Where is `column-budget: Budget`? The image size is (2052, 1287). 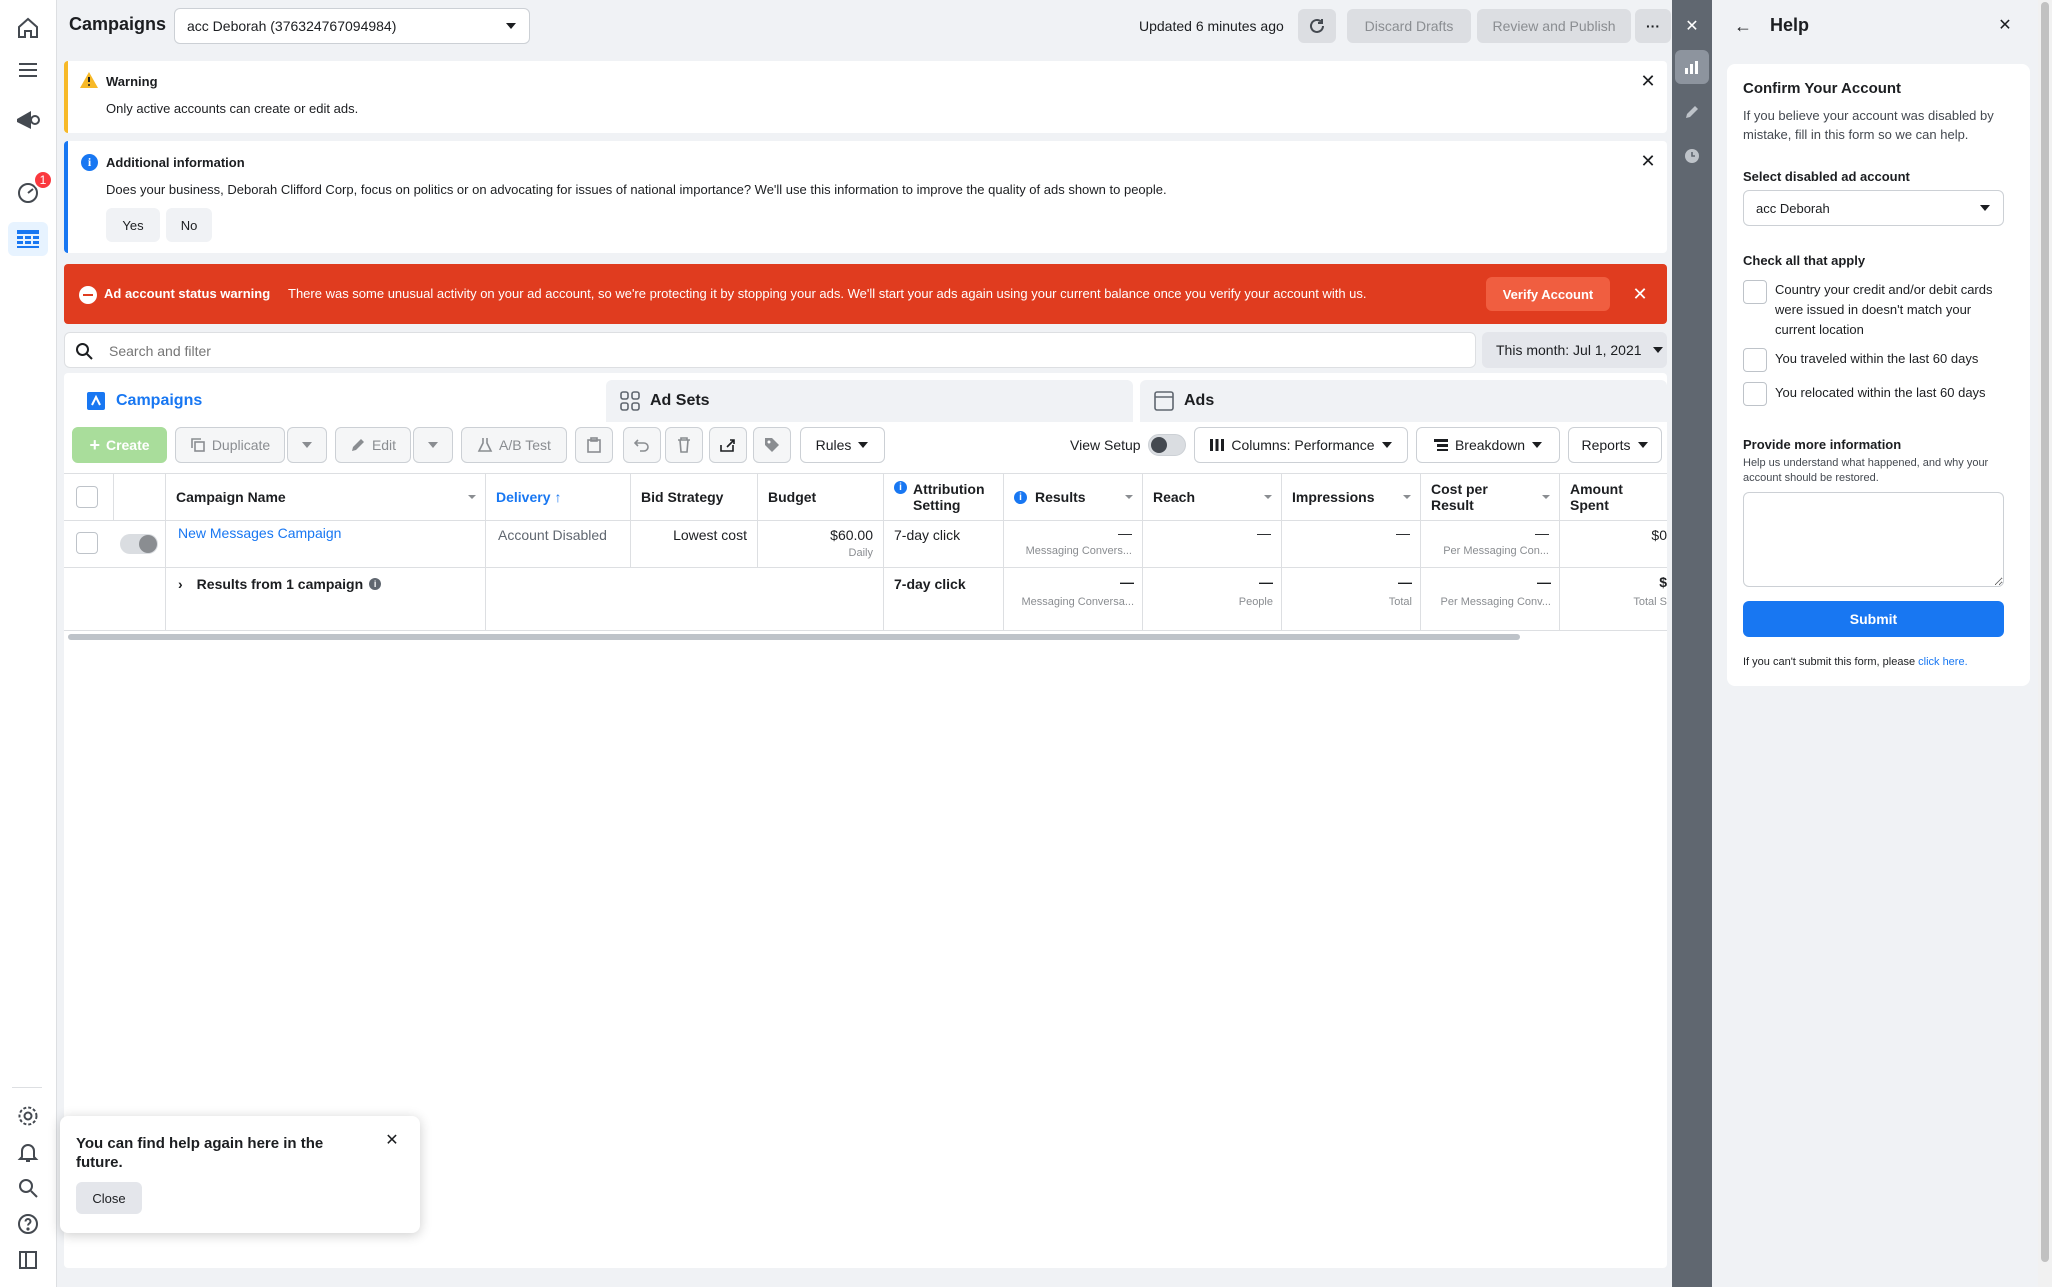
column-budget: Budget is located at coordinates (821, 497).